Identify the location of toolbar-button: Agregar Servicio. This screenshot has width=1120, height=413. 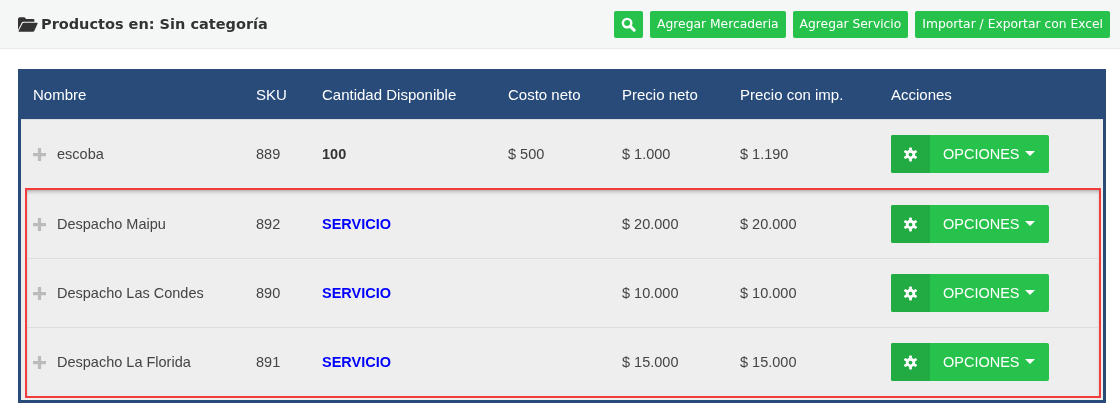
(850, 24).